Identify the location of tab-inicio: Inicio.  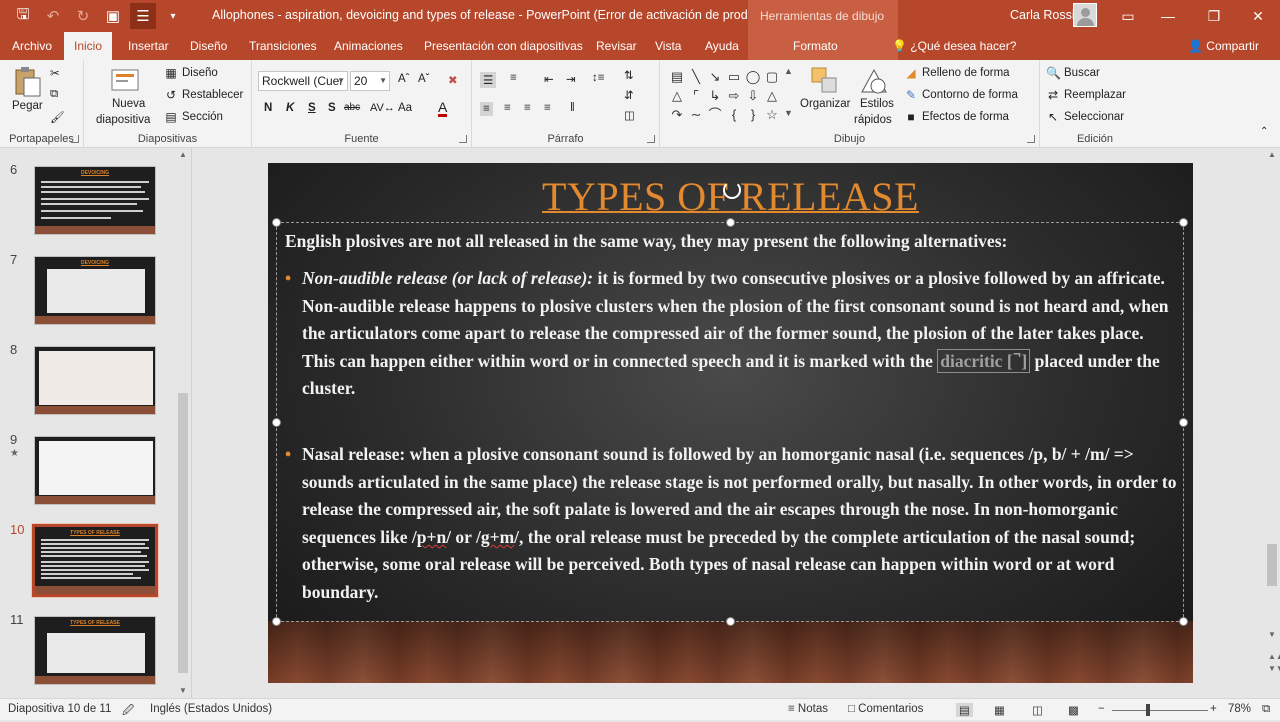
(88, 46).